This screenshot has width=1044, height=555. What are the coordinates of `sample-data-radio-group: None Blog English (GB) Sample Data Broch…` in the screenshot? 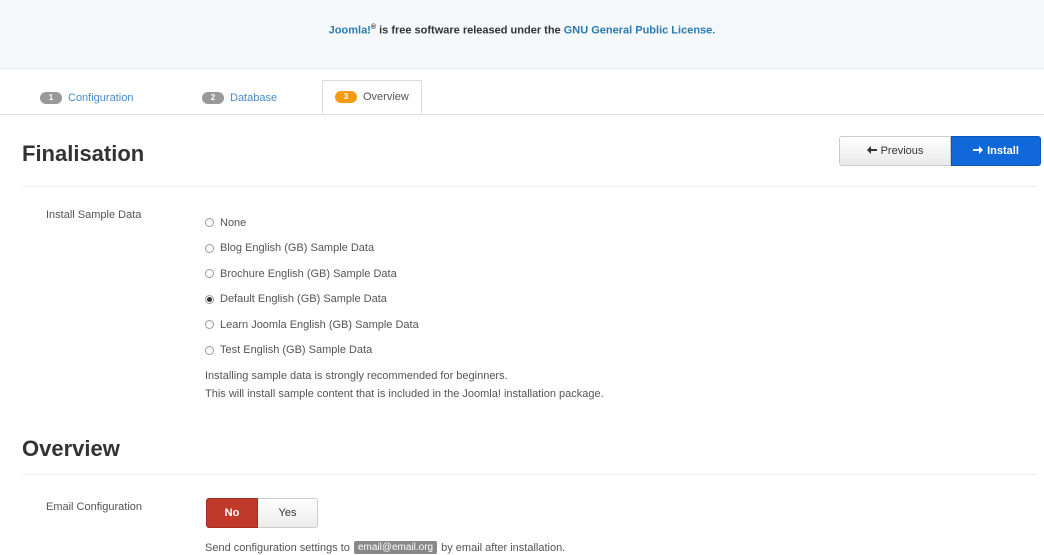 It's located at (312, 286).